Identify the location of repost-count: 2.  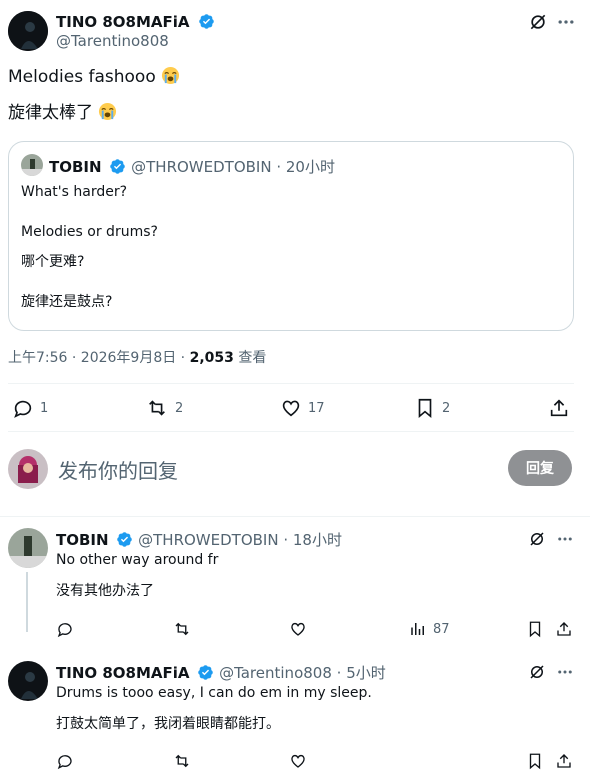
(179, 408).